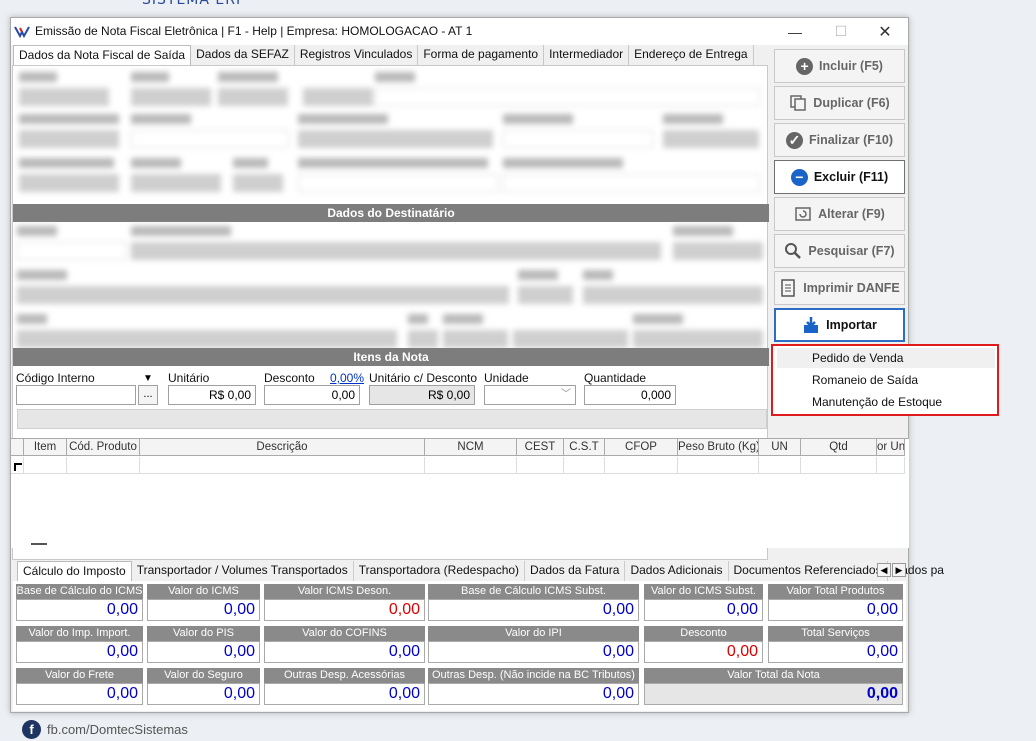 Image resolution: width=1036 pixels, height=741 pixels. Describe the element at coordinates (533, 694) in the screenshot. I see `outras-nao-bc-value: 0,00` at that location.